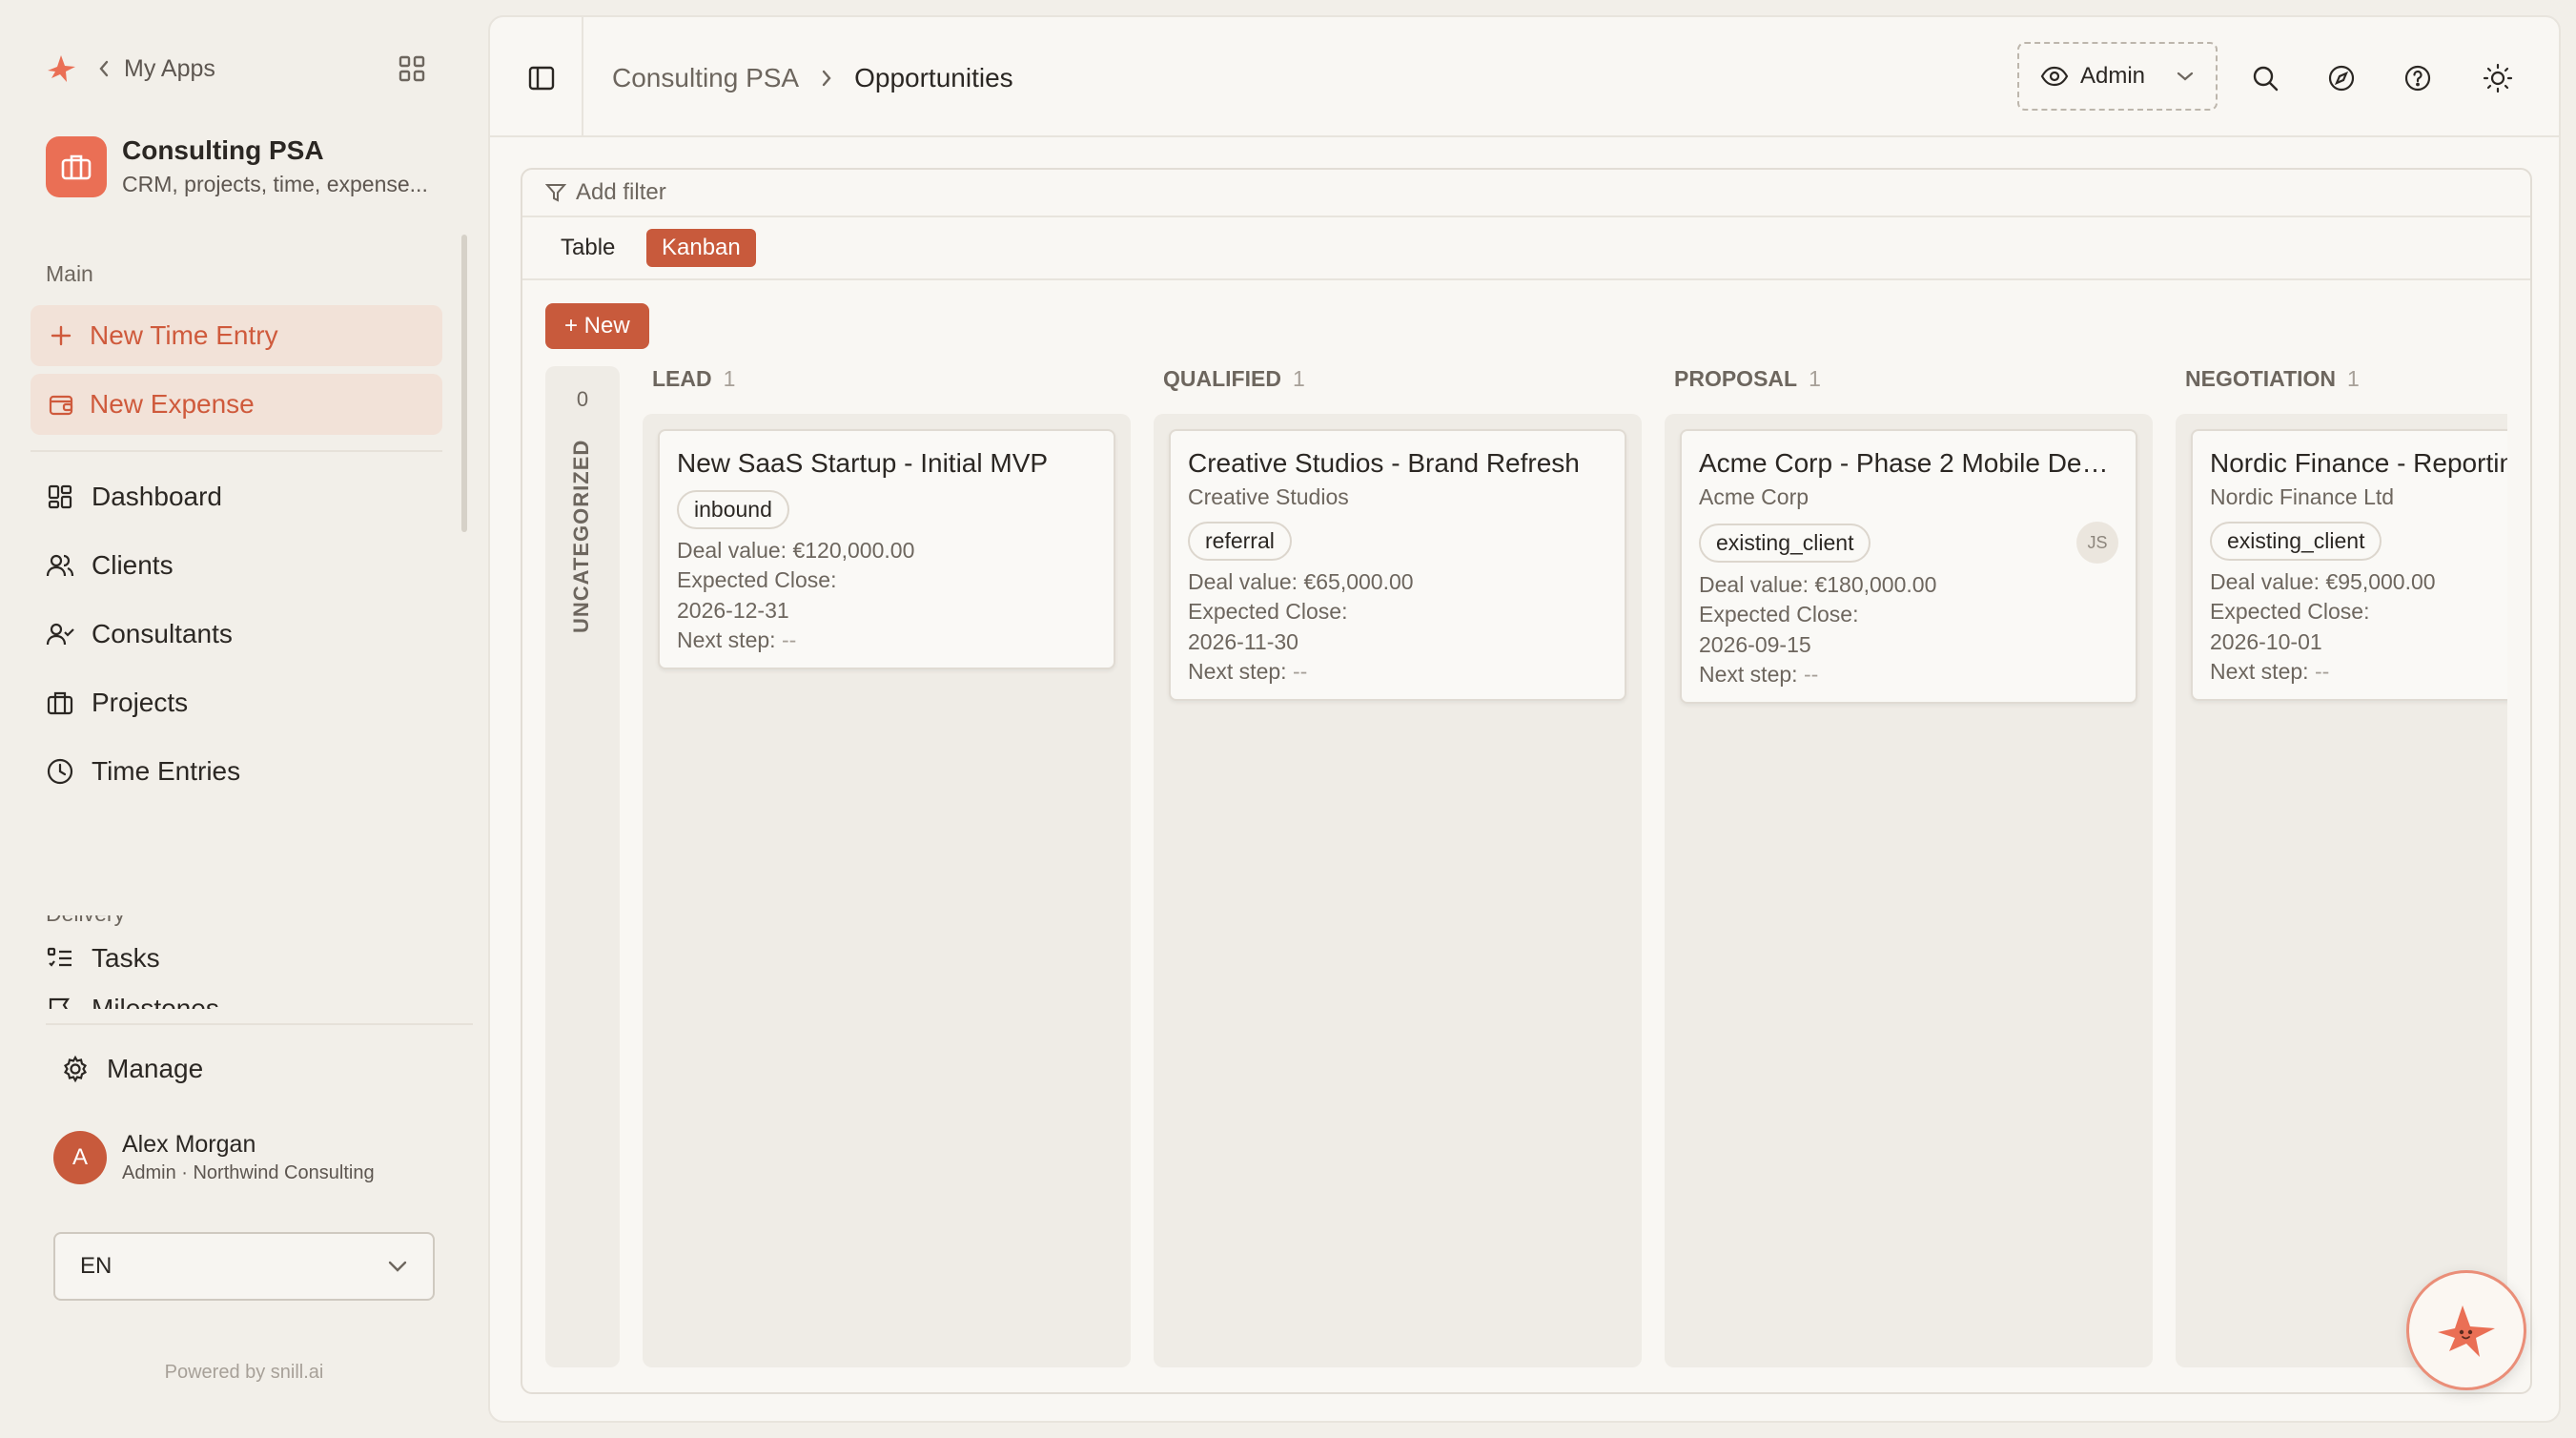 This screenshot has width=2576, height=1438. I want to click on sidebar-item-label: Milestones, so click(156, 1001).